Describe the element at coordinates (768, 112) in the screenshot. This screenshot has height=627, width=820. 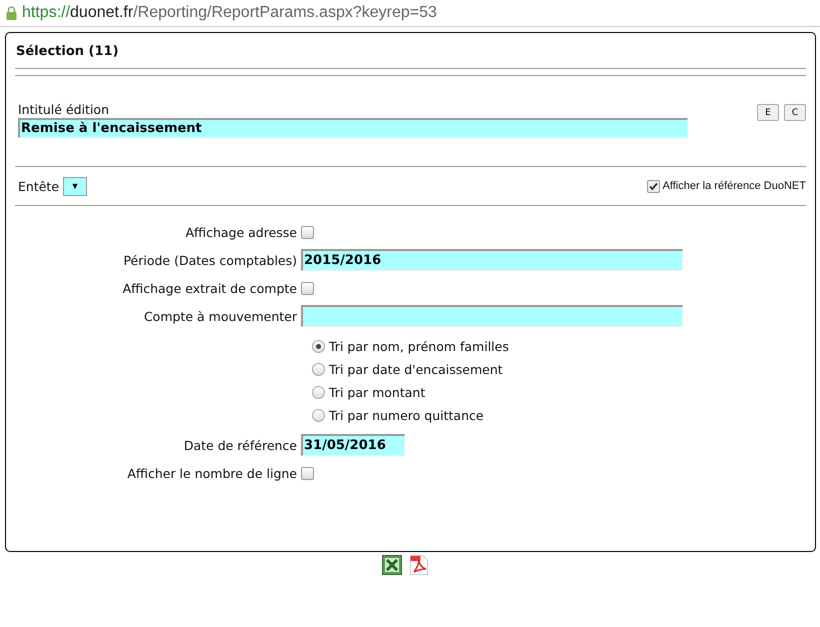
I see `letter-button: E` at that location.